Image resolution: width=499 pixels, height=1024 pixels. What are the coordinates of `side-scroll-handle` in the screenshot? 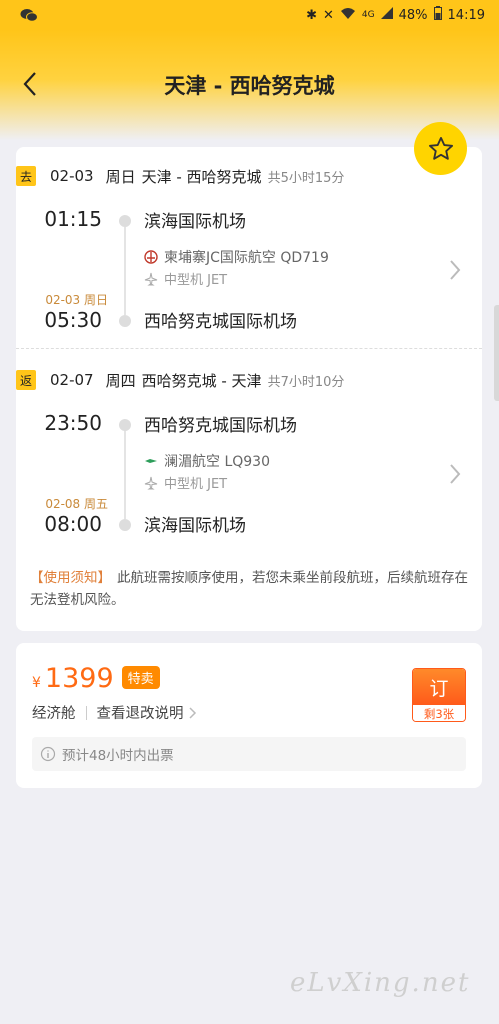 It's located at (496, 353).